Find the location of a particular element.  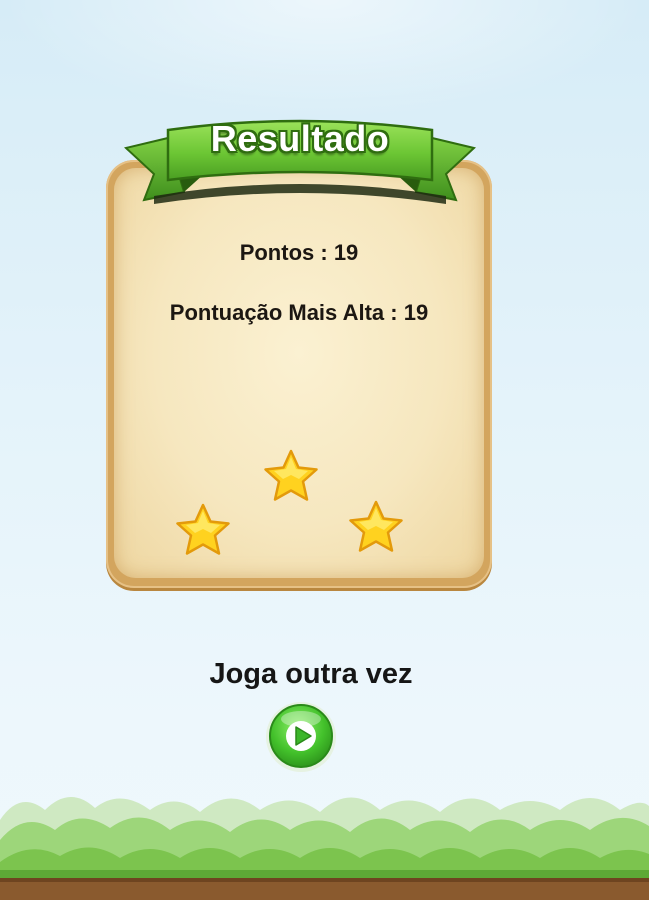

high-score-label: Pontuação Mais Alta is located at coordinates (277, 312).